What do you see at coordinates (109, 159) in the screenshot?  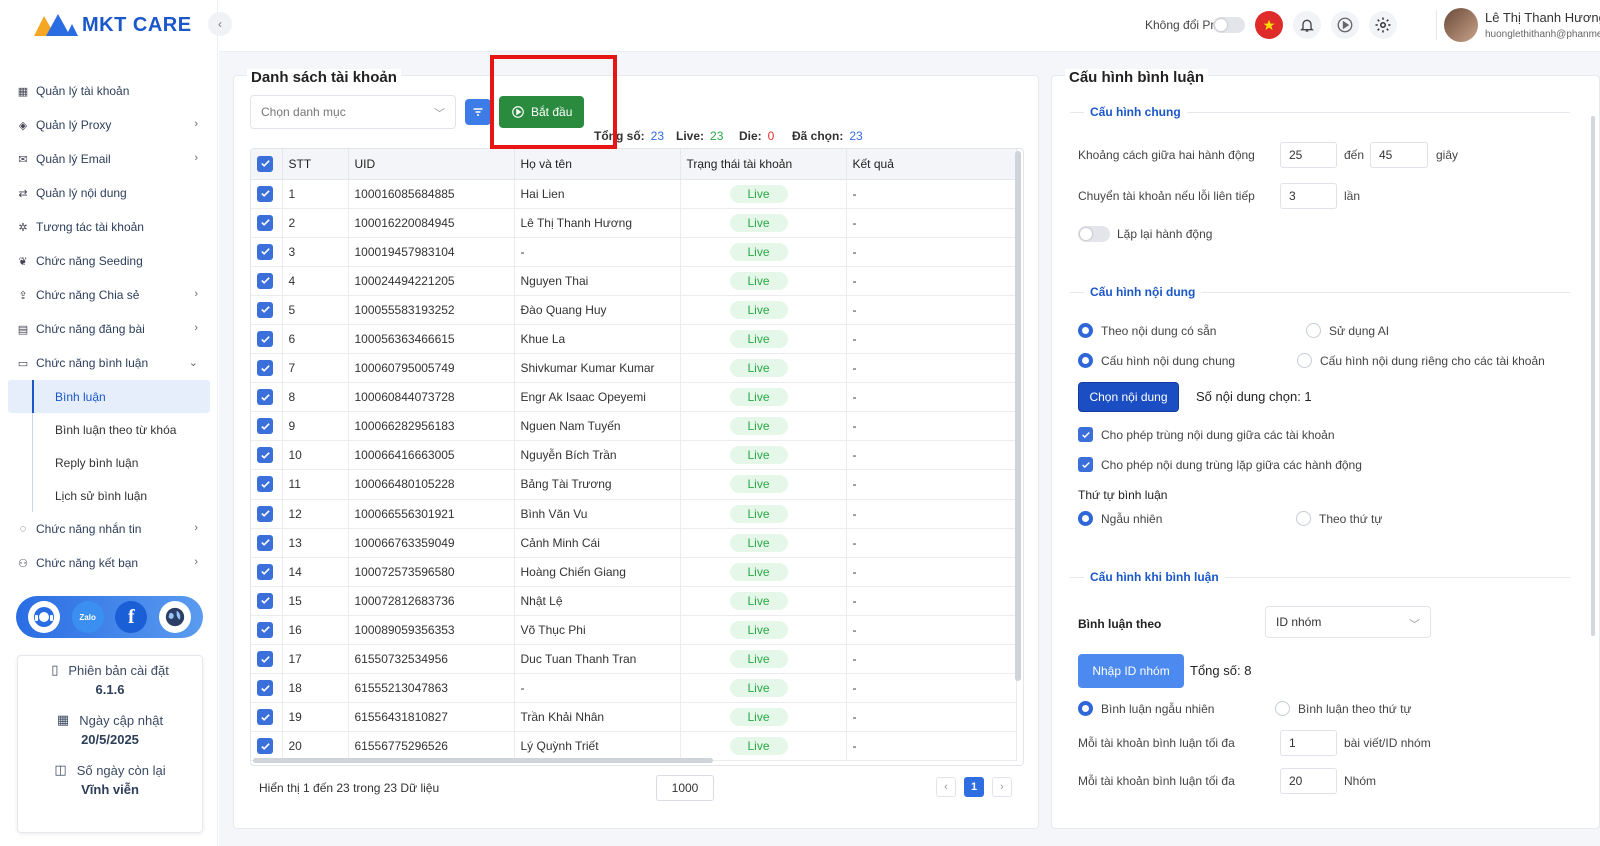 I see `sidebar-item-2: ✉ Quản lý Email ›` at bounding box center [109, 159].